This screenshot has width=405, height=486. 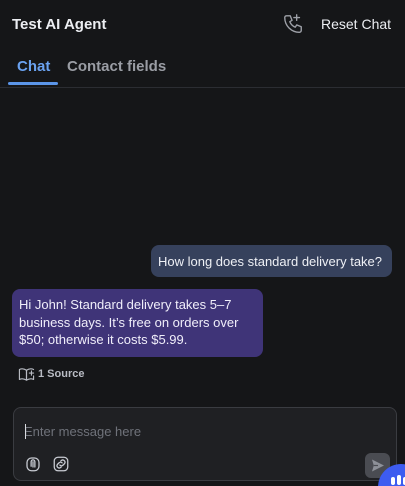 I want to click on text-caret, so click(x=25, y=431).